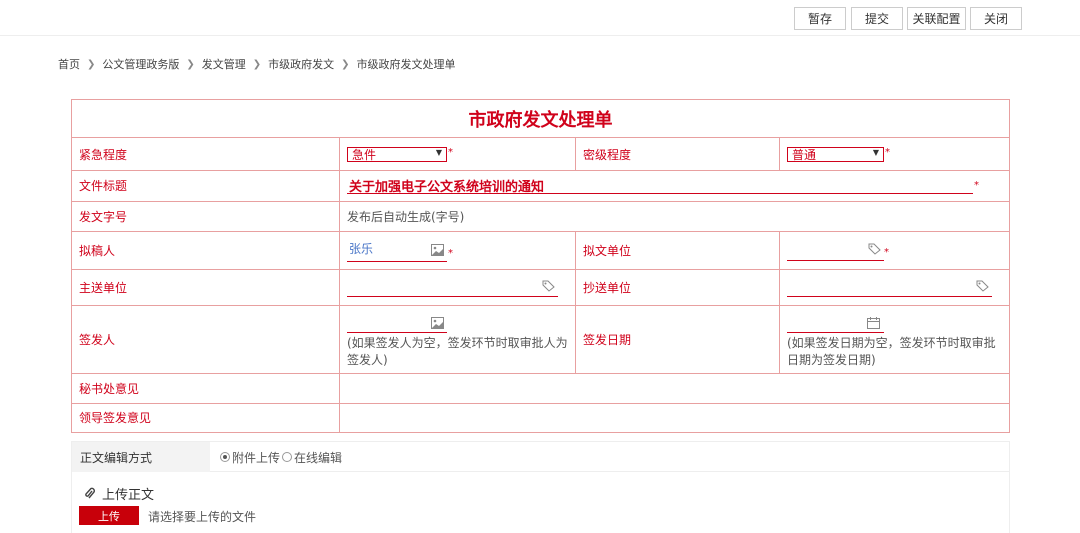  Describe the element at coordinates (318, 457) in the screenshot. I see `option-online-label: 在线编辑` at that location.